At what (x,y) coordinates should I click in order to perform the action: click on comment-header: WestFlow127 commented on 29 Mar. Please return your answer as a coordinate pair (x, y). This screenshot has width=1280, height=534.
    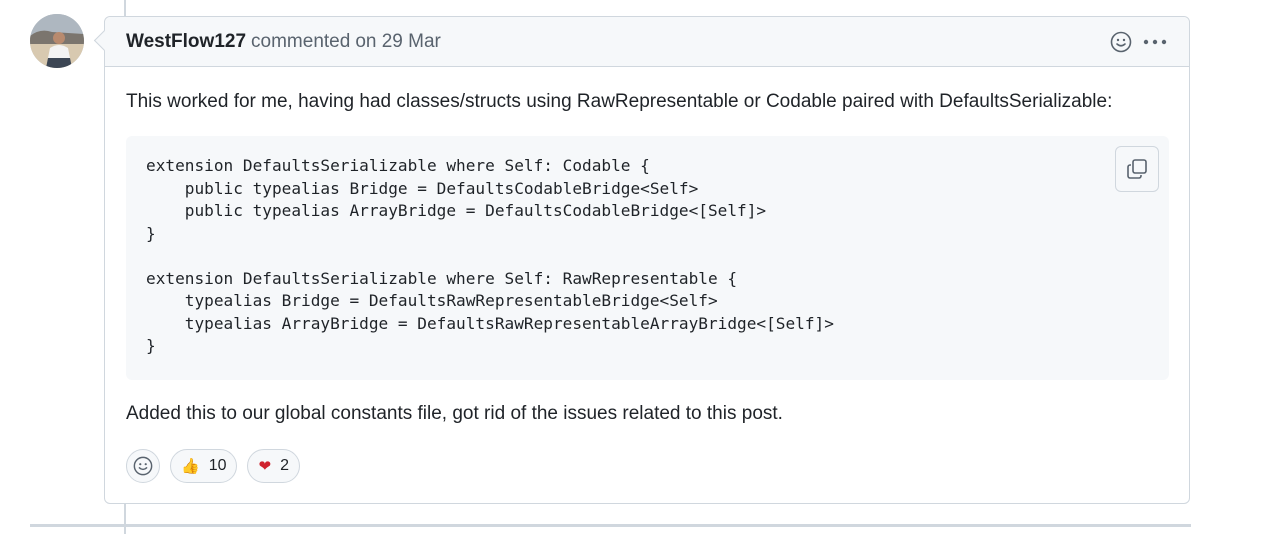
    Looking at the image, I should click on (647, 42).